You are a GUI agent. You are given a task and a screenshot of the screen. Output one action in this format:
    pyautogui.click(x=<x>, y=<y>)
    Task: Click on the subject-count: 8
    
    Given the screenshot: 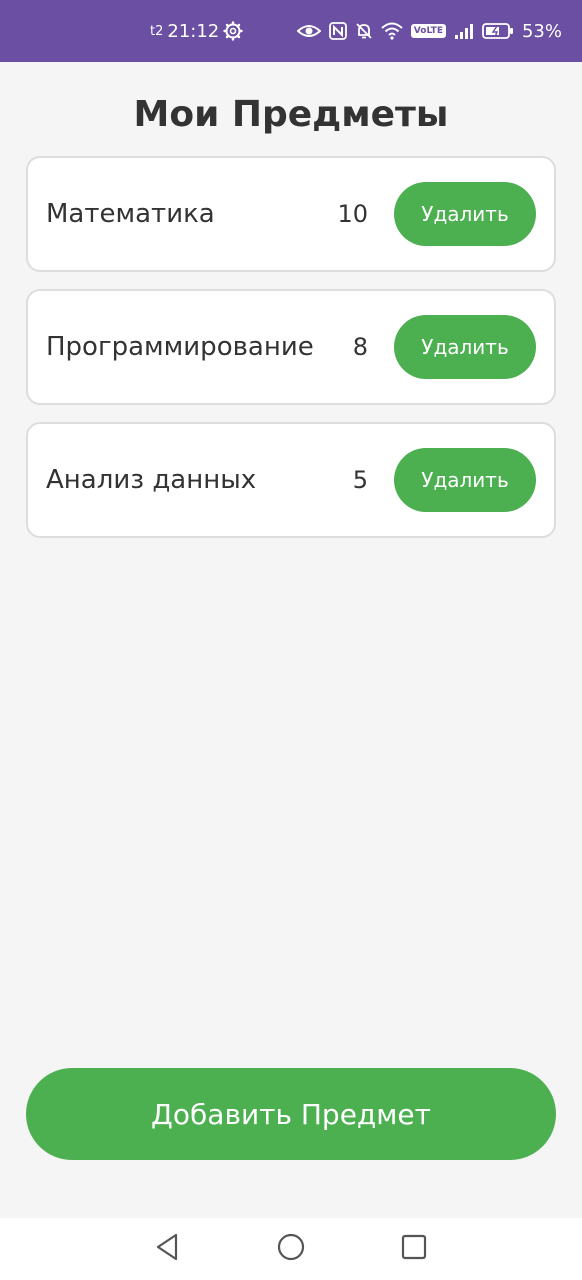 What is the action you would take?
    pyautogui.click(x=360, y=347)
    